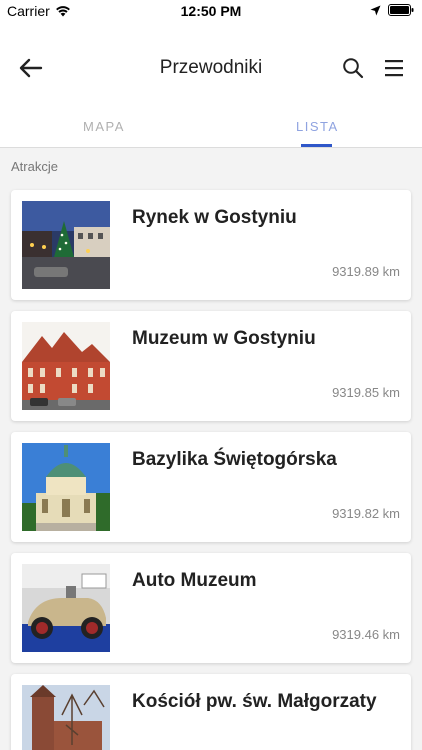 The width and height of the screenshot is (422, 750). Describe the element at coordinates (366, 271) in the screenshot. I see `item-distance: 9319.89 km` at that location.